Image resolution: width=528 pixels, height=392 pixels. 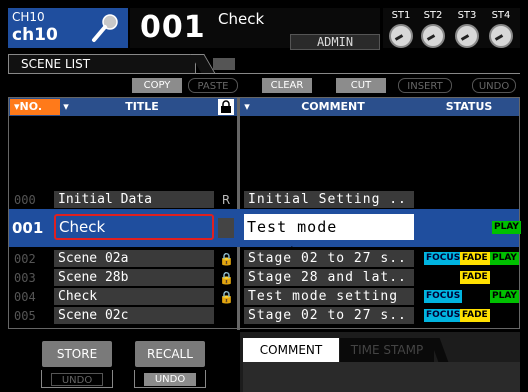 I want to click on recall-undo-button: UNDO, so click(x=170, y=379).